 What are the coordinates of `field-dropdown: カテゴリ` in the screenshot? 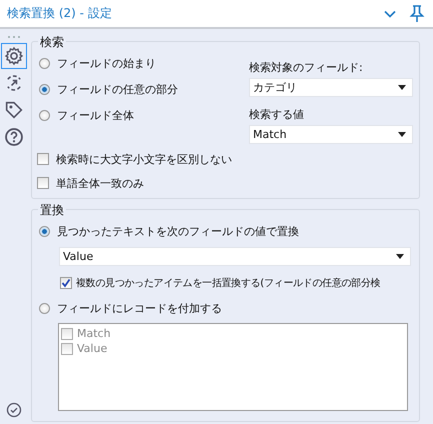 It's located at (331, 87).